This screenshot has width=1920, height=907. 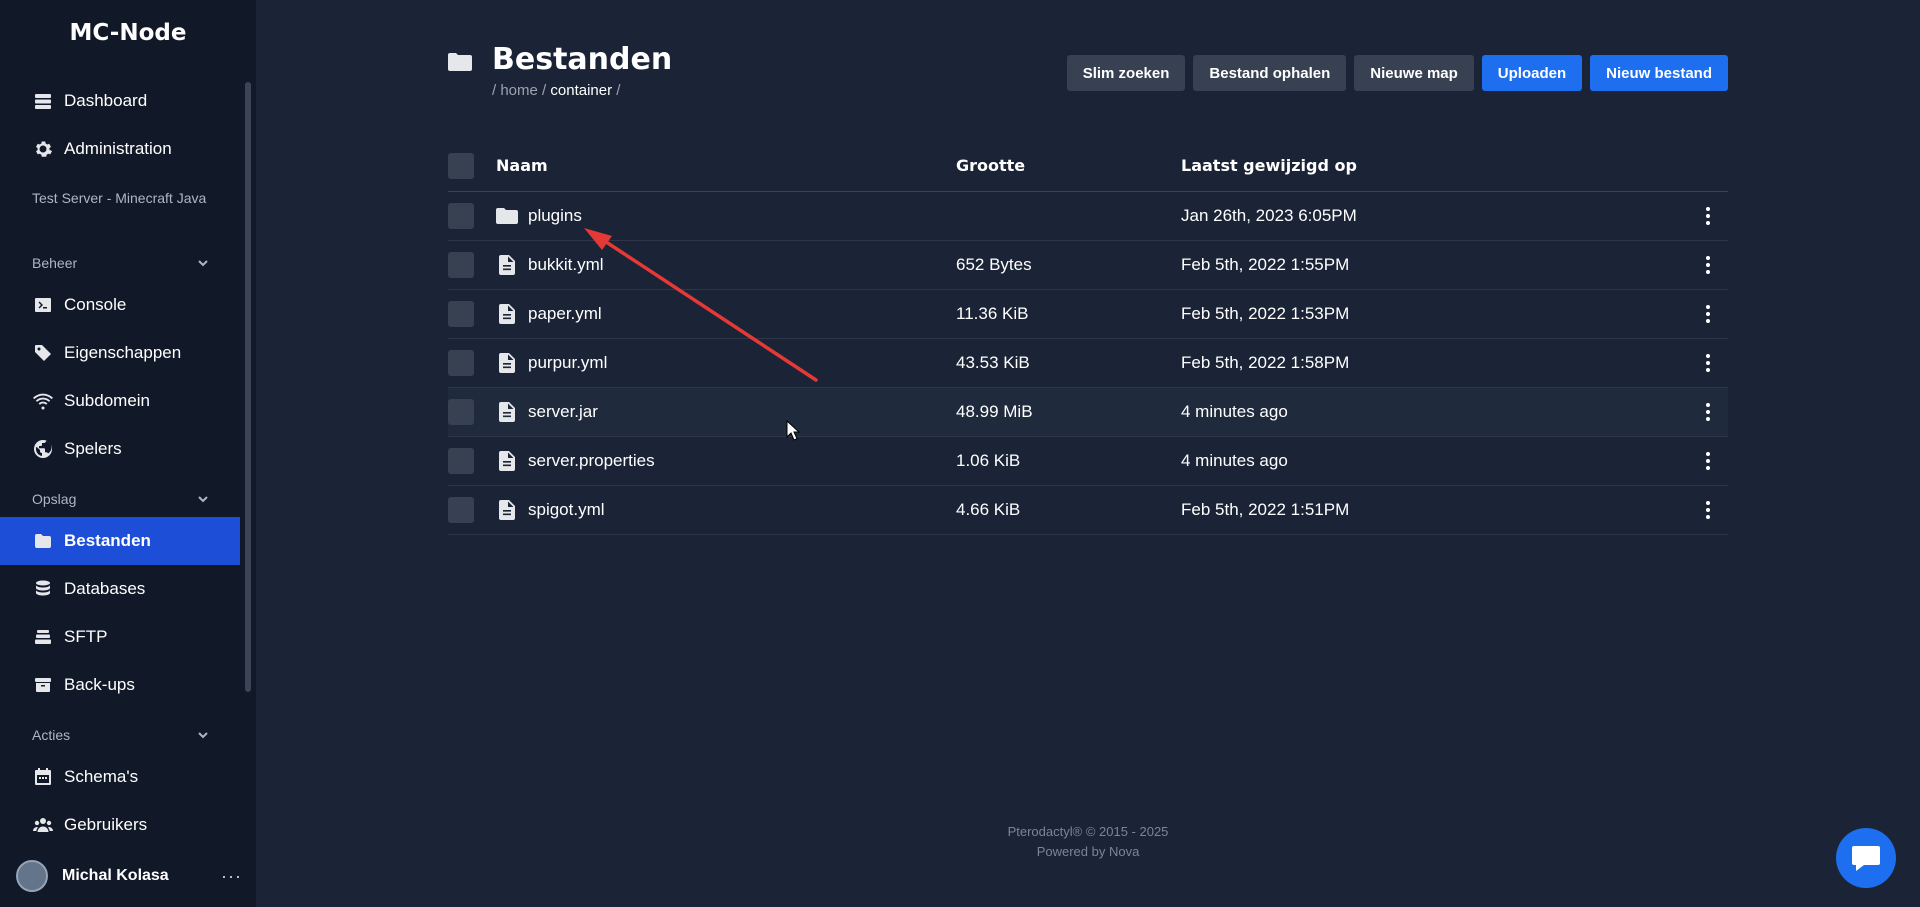 I want to click on smart-search-button: Slim zoeken, so click(x=1126, y=73).